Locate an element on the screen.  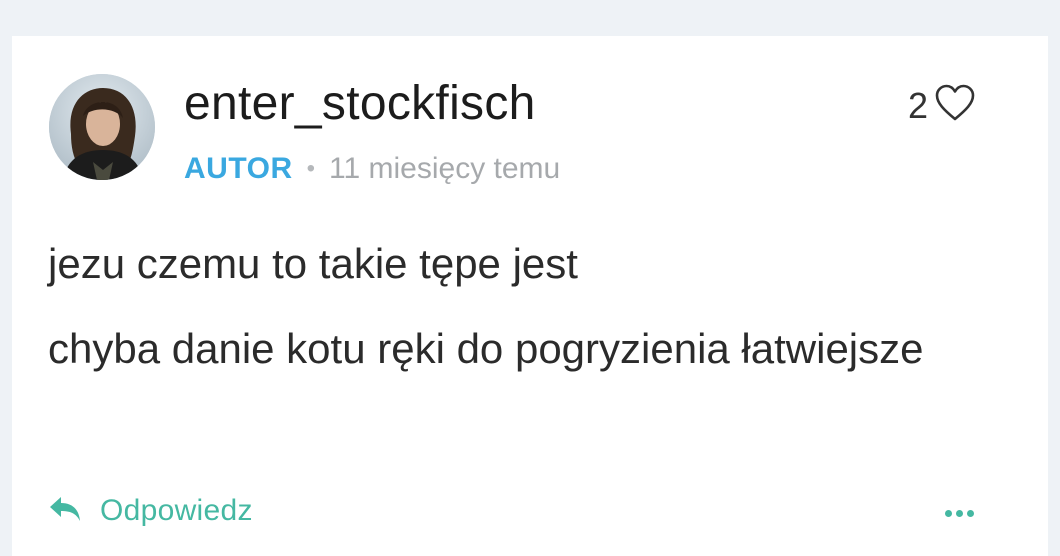
more-options-icon is located at coordinates (959, 513).